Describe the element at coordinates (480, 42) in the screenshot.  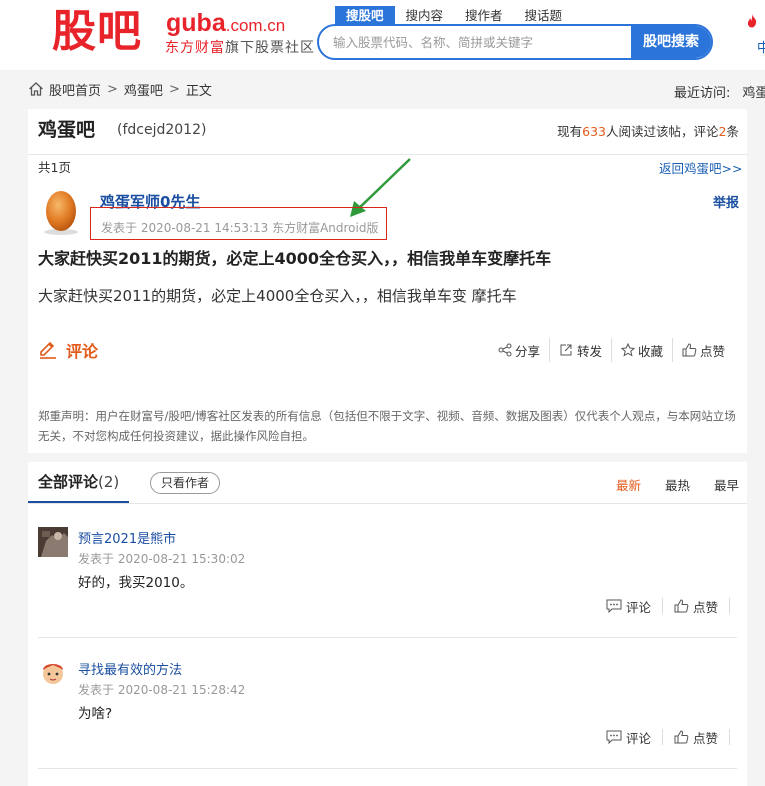
I see `search-input` at that location.